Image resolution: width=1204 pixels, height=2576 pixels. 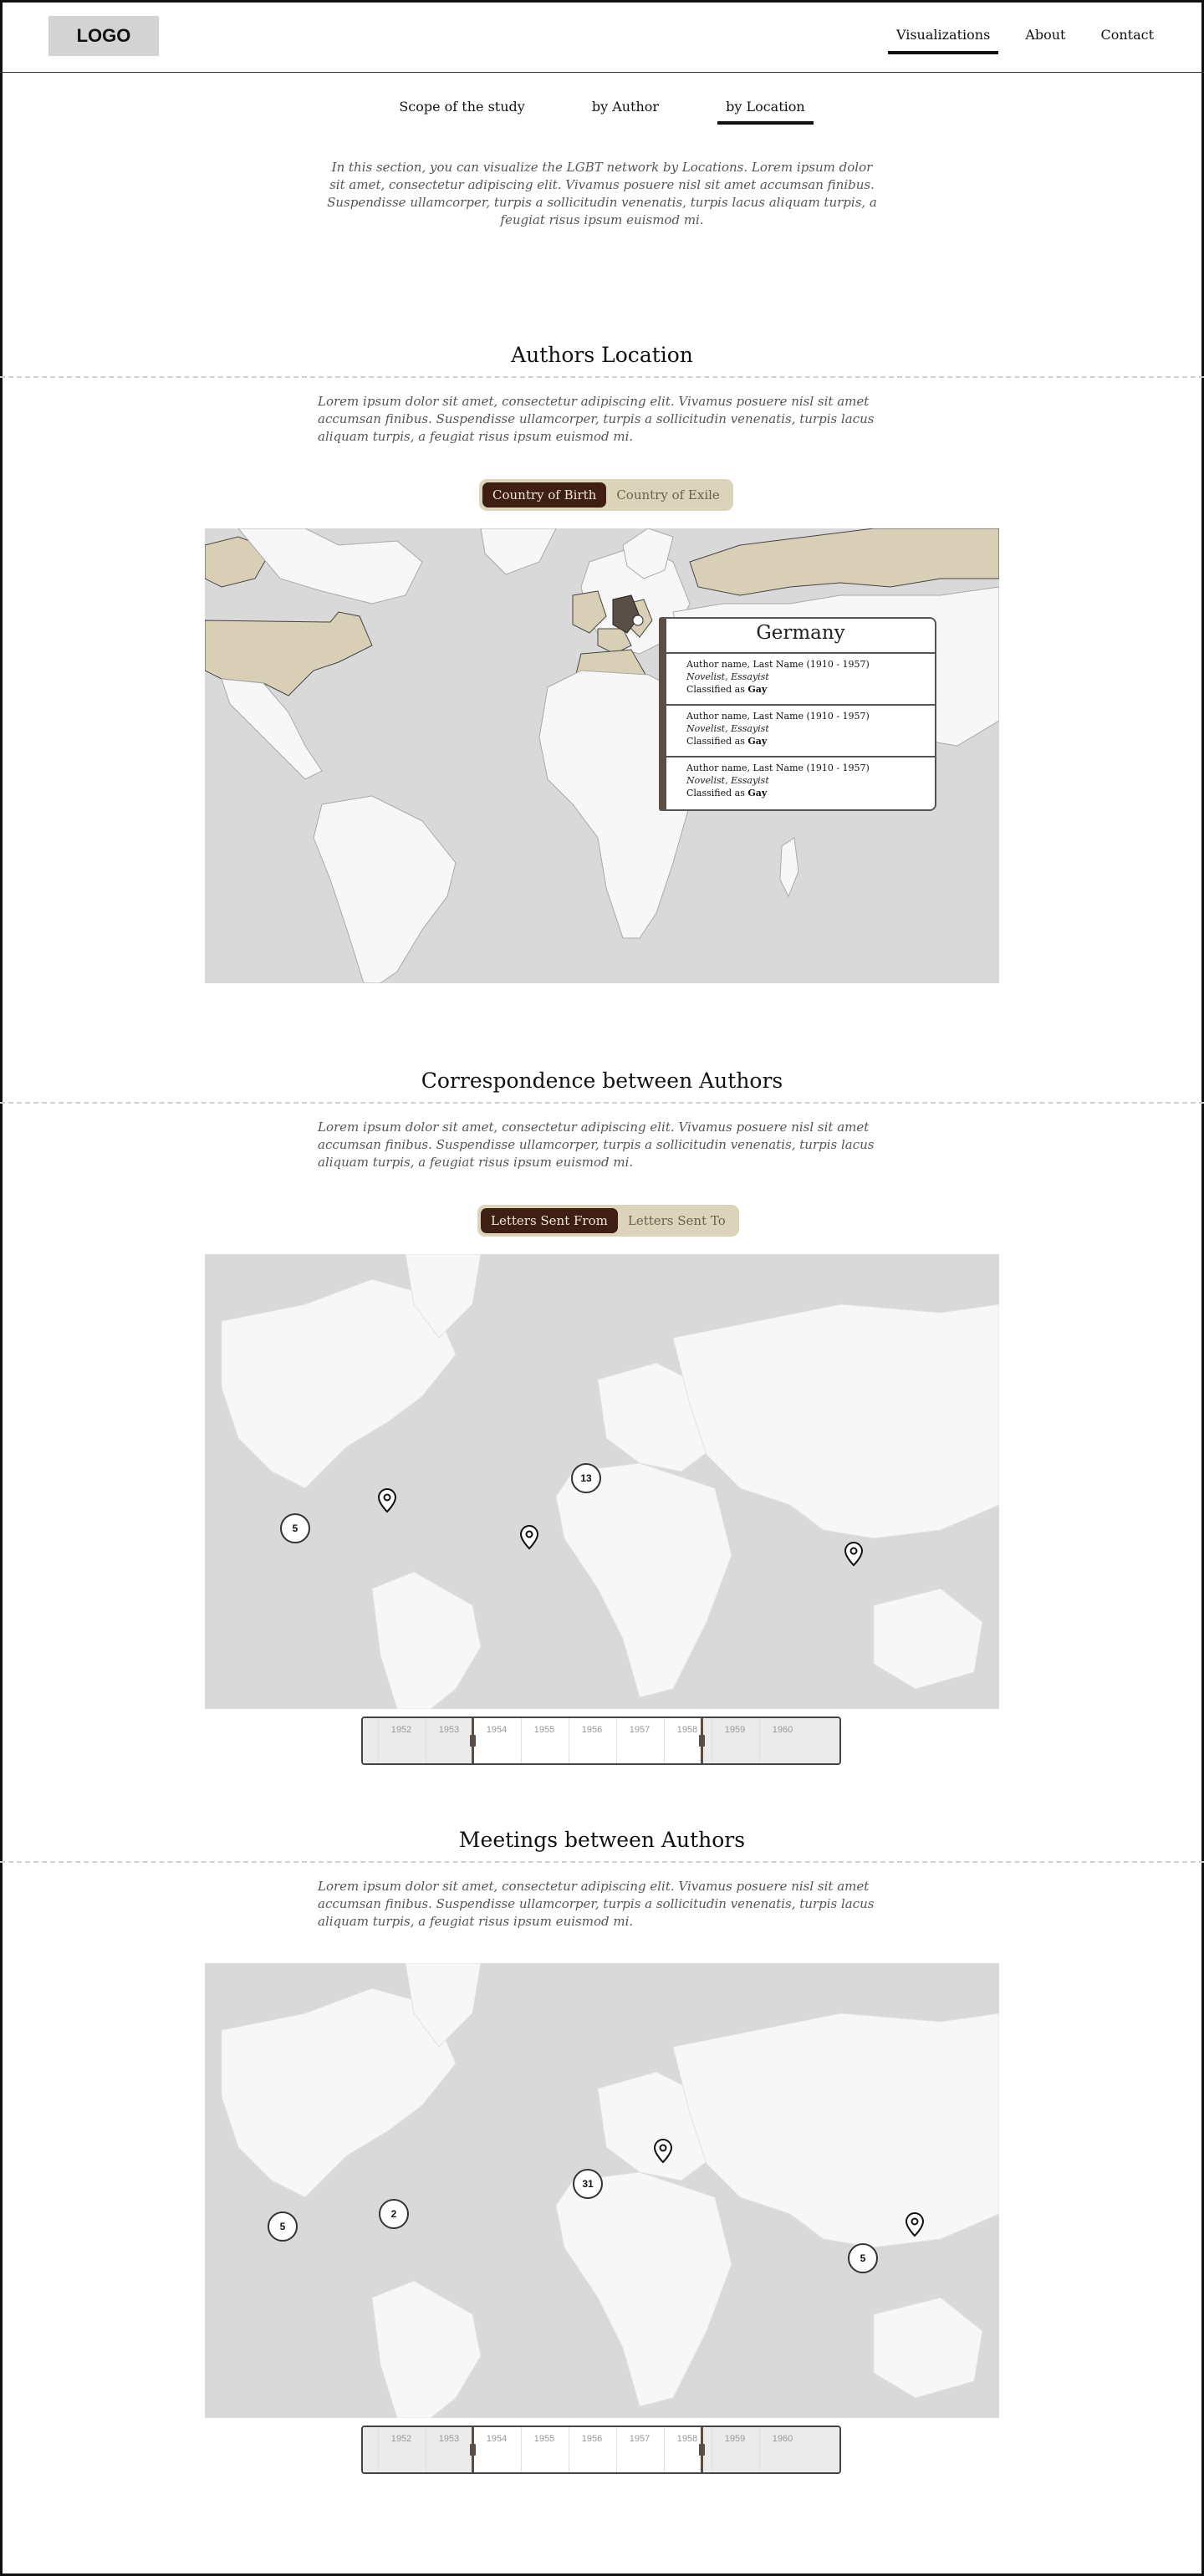 I want to click on meetings-map, so click(x=602, y=2191).